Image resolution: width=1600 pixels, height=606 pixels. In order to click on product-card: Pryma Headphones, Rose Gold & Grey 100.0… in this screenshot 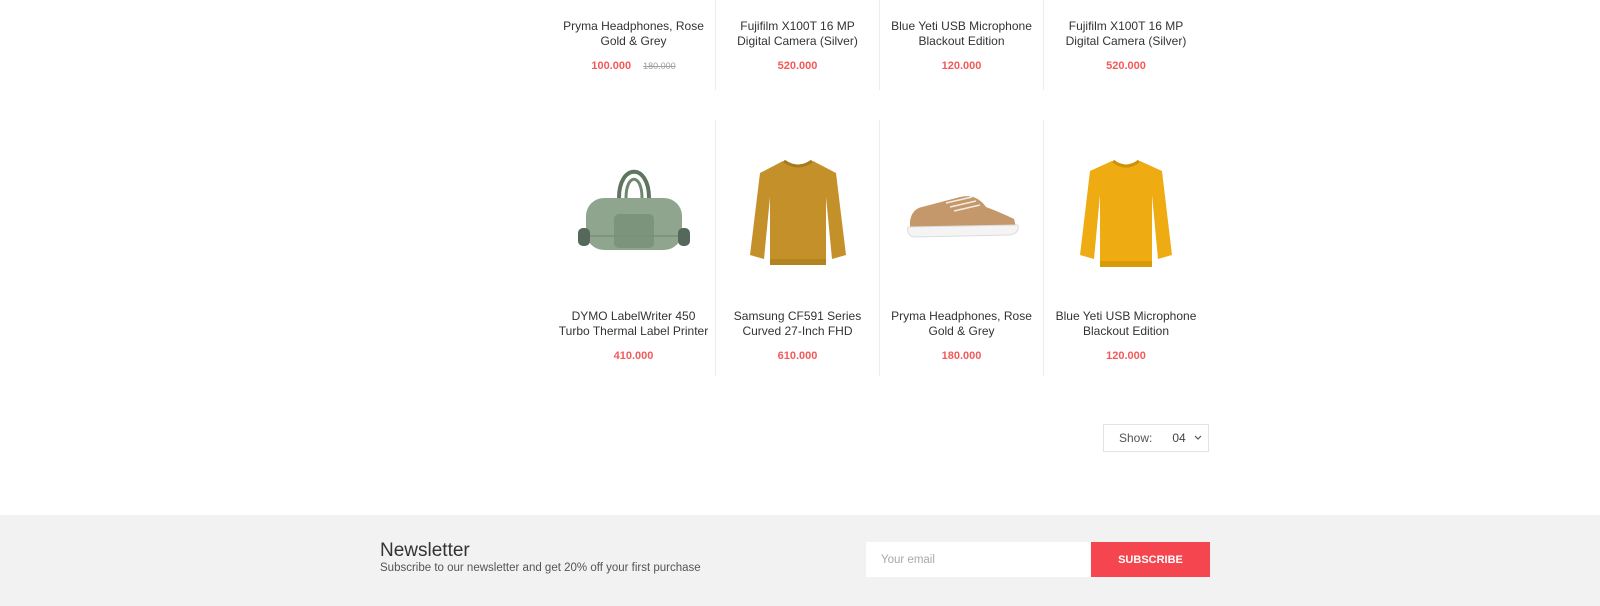, I will do `click(634, 45)`.